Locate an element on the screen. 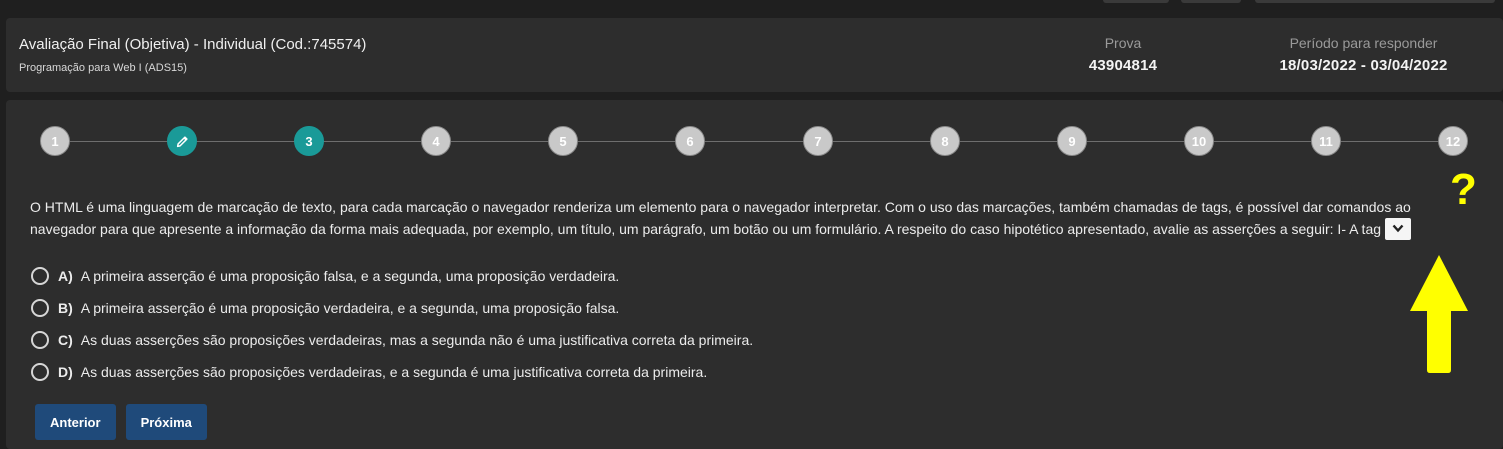 The image size is (1503, 449). step-8: 8 is located at coordinates (945, 141).